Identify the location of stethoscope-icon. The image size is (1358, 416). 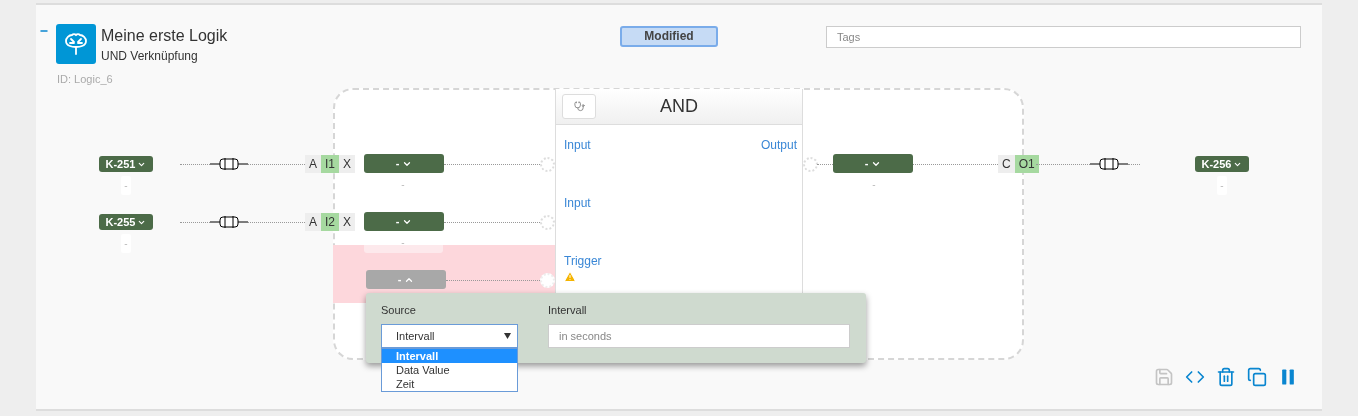
(579, 106).